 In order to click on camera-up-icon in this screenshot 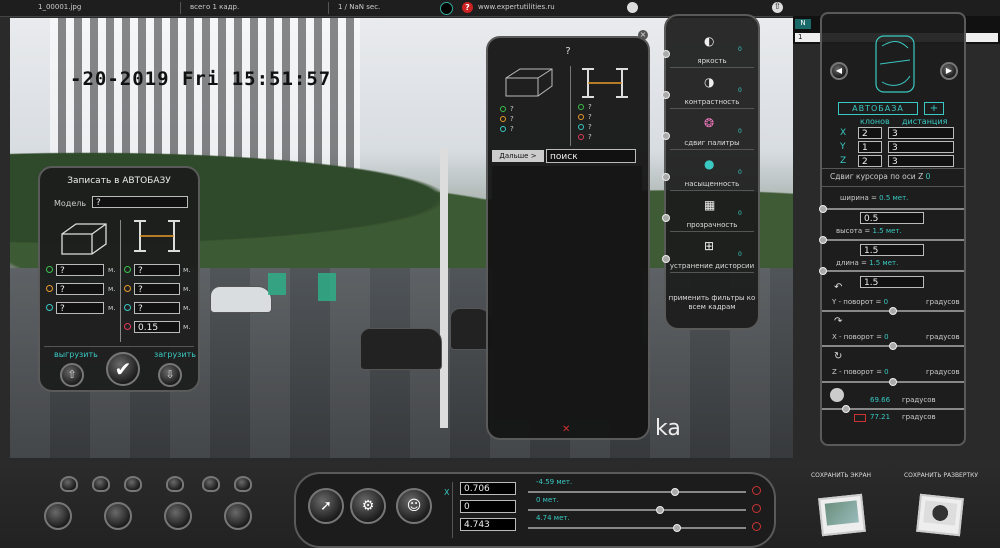, I will do `click(133, 484)`.